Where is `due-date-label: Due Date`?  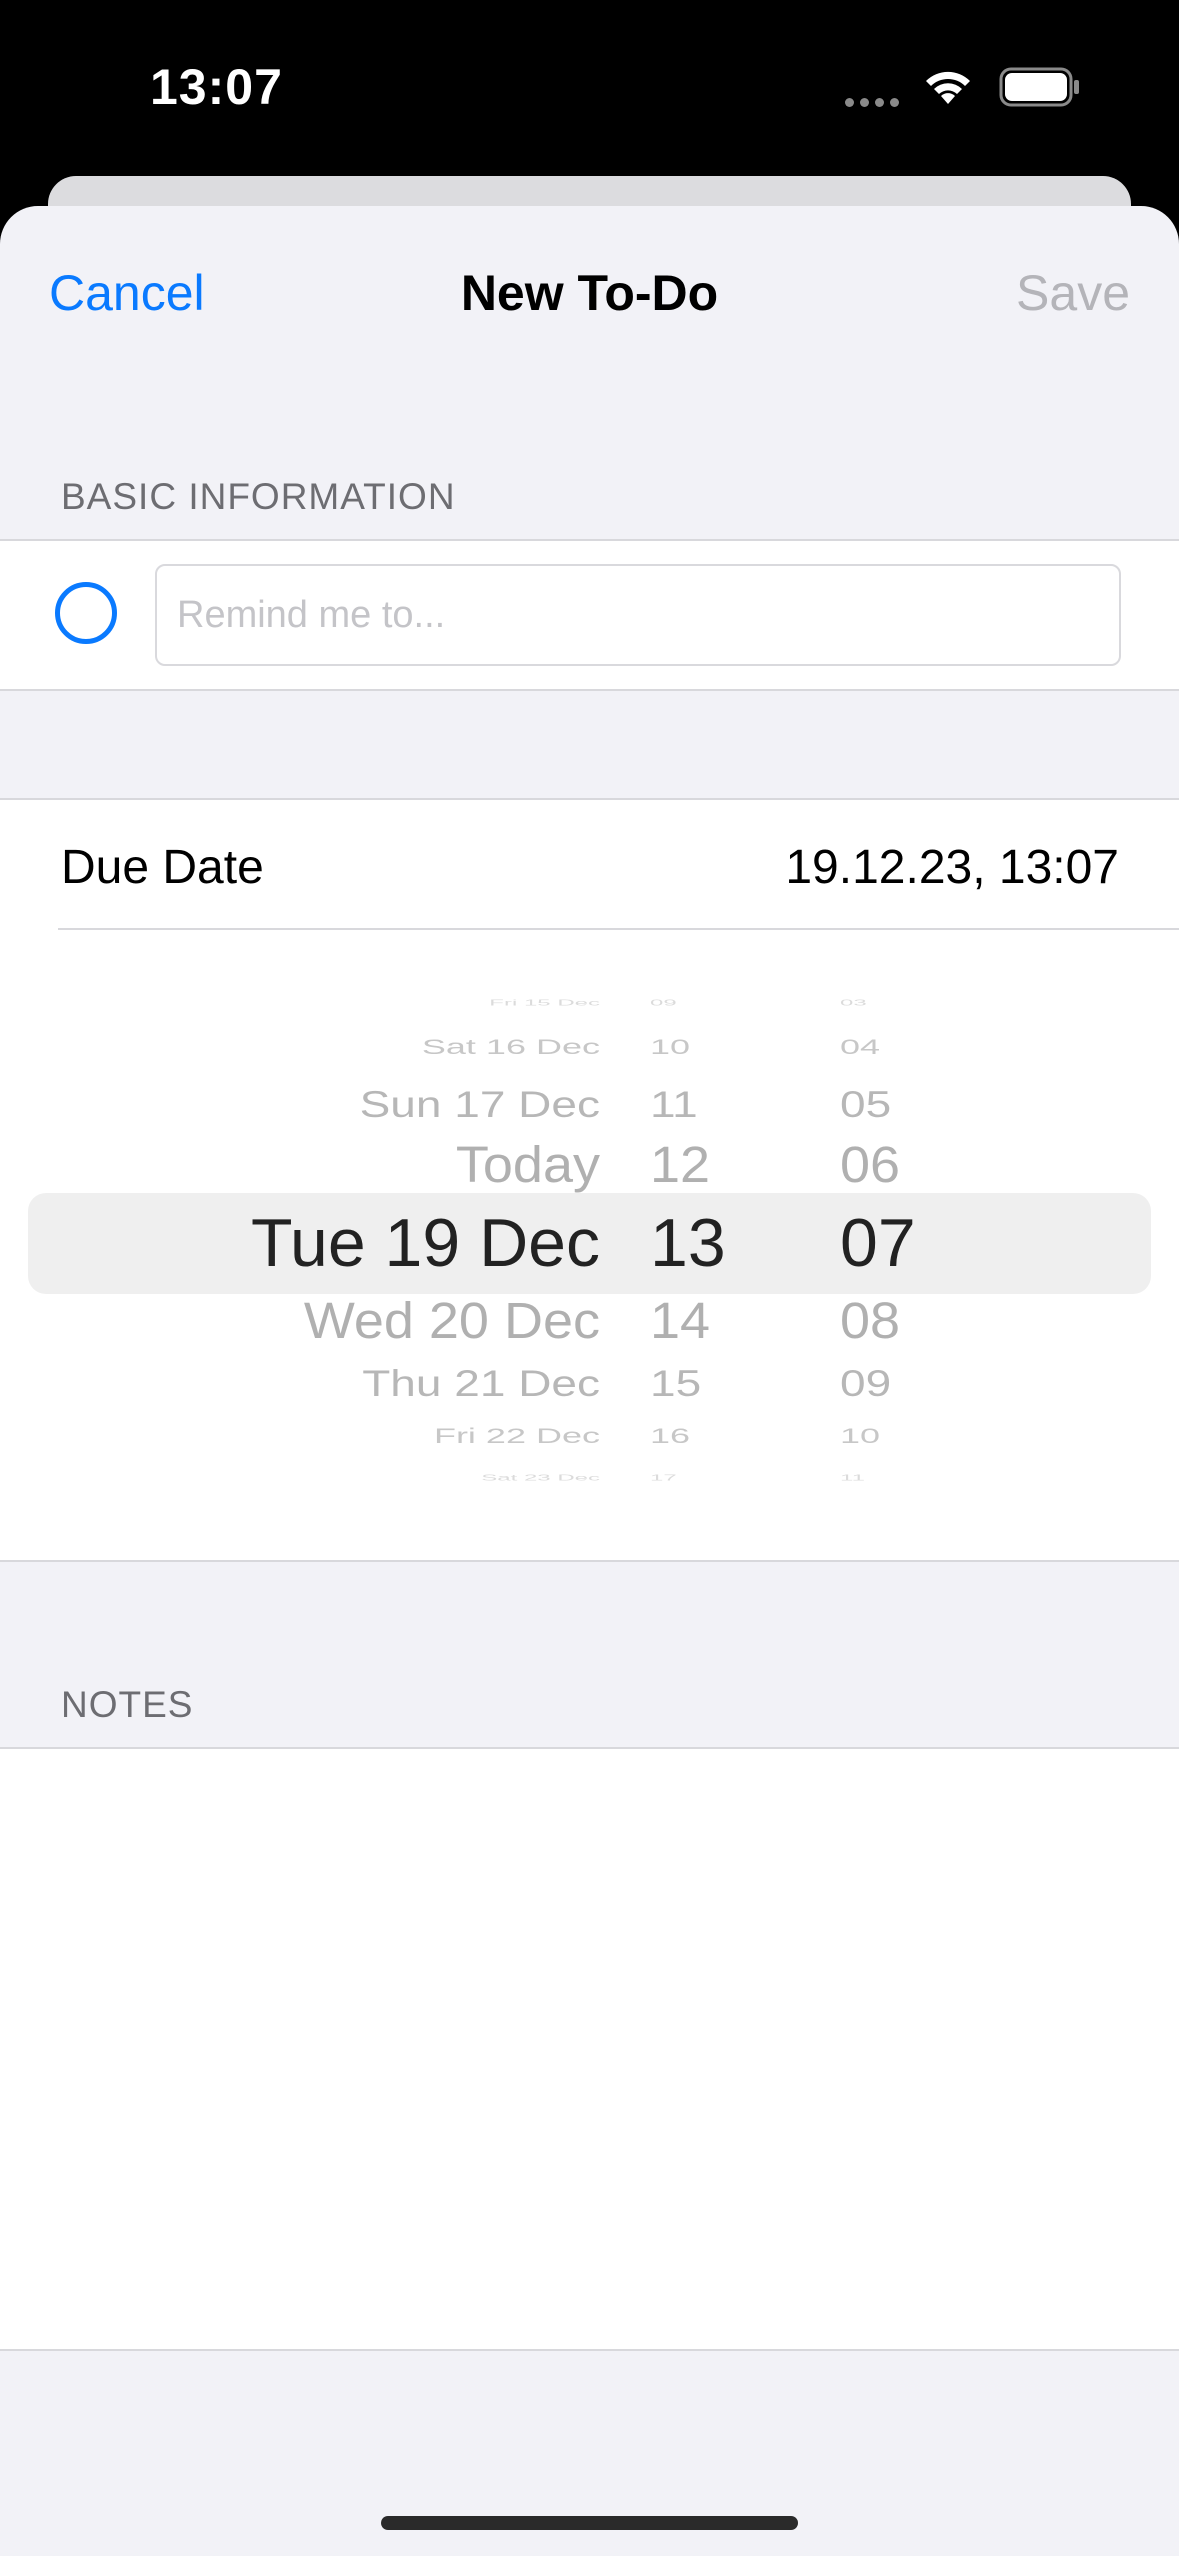 due-date-label: Due Date is located at coordinates (162, 867).